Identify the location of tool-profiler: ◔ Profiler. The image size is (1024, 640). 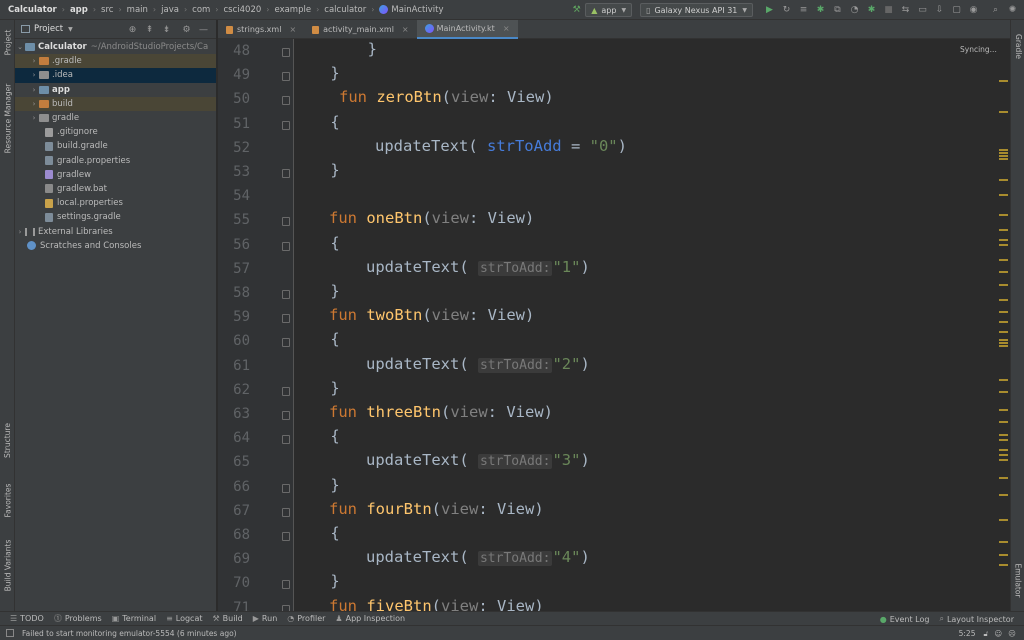
(306, 618).